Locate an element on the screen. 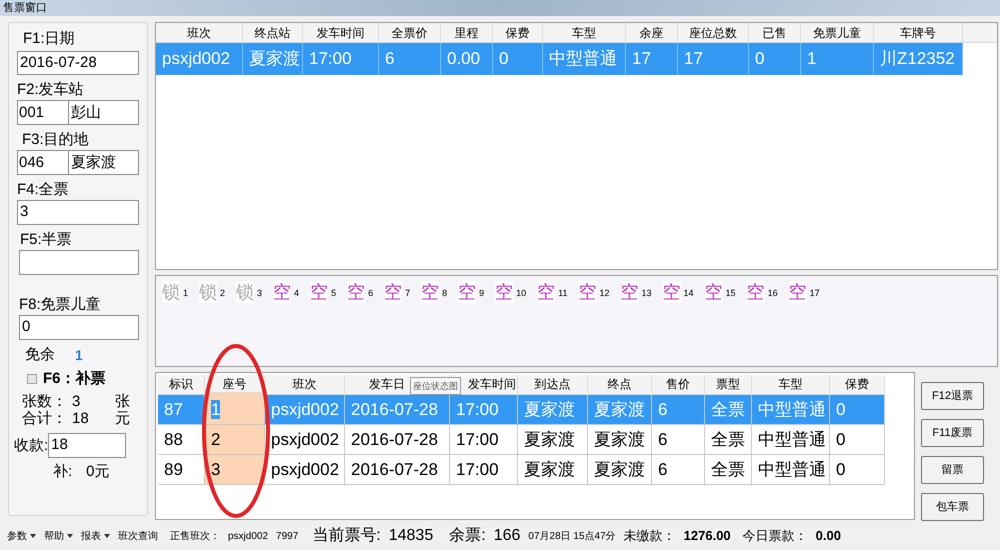  action-button: F11废票 is located at coordinates (952, 433).